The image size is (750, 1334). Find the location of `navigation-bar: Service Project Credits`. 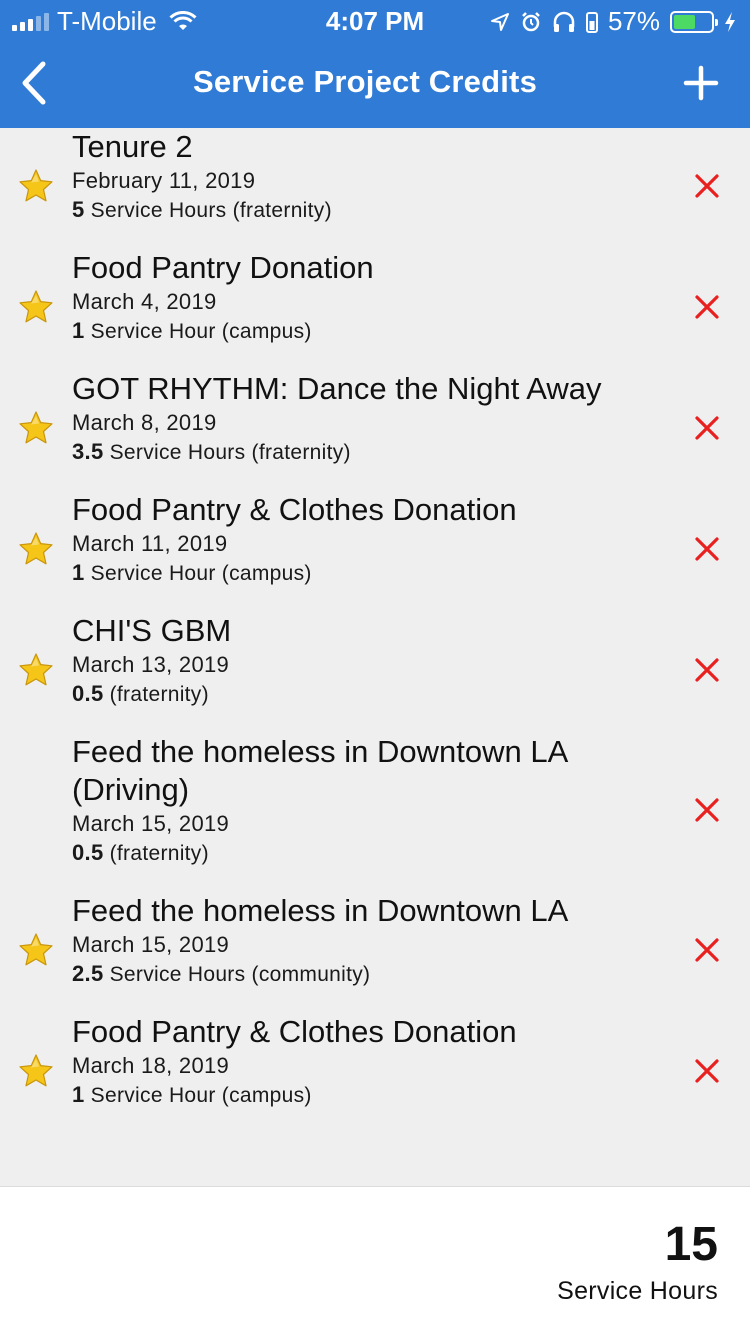

navigation-bar: Service Project Credits is located at coordinates (375, 84).